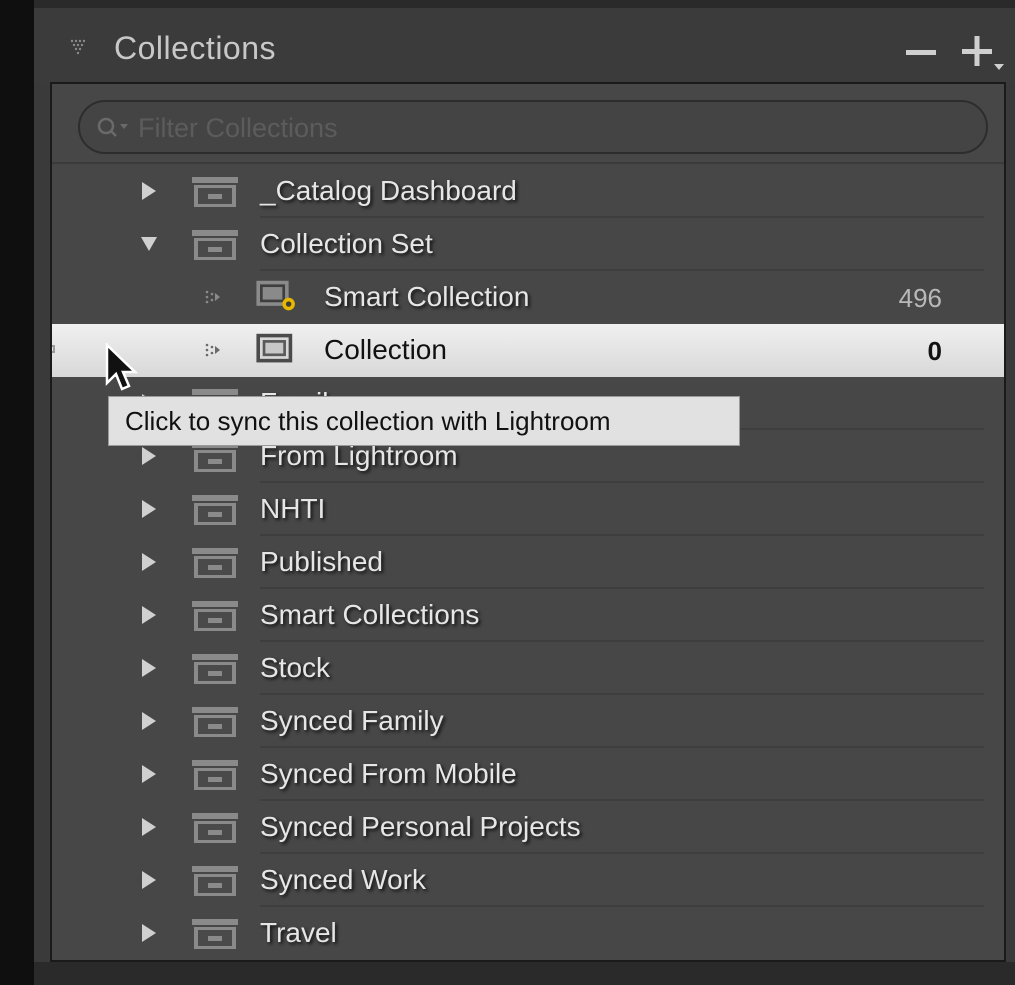 Image resolution: width=1015 pixels, height=985 pixels. Describe the element at coordinates (528, 244) in the screenshot. I see `collection-set-row: Collection Set` at that location.